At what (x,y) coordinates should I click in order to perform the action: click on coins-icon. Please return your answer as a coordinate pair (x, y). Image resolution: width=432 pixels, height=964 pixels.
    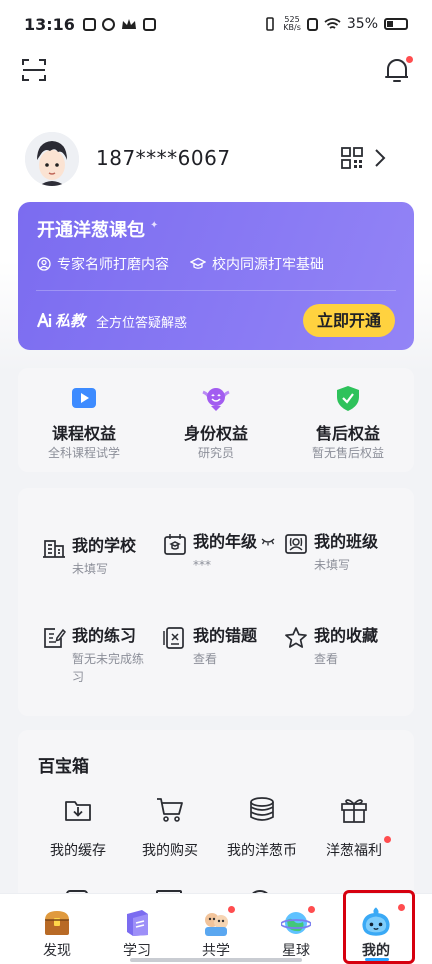
    Looking at the image, I should click on (262, 809).